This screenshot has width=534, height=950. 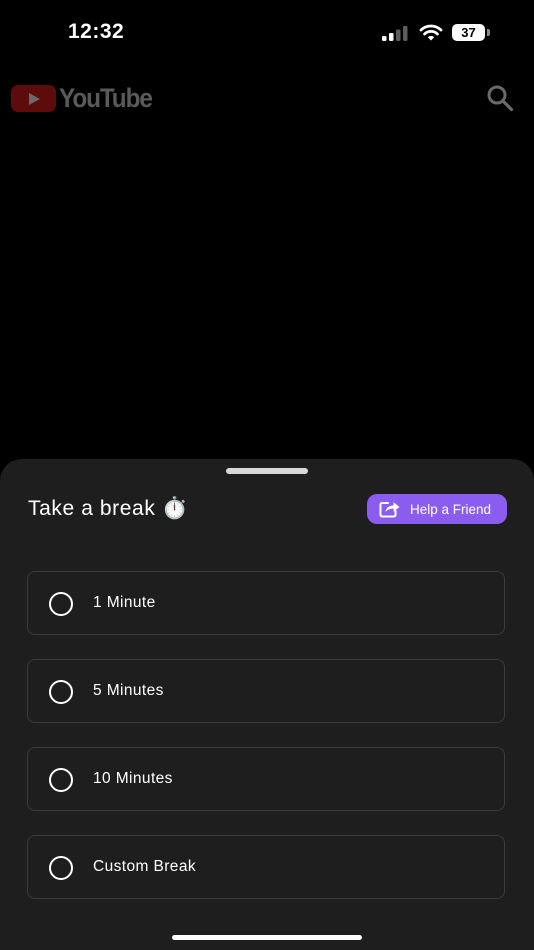 What do you see at coordinates (266, 867) in the screenshot?
I see `break-option-custom-break: Custom Break` at bounding box center [266, 867].